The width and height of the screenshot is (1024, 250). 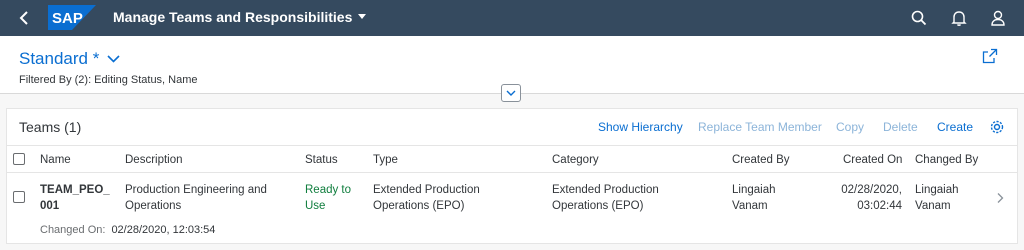 What do you see at coordinates (19, 159) in the screenshot?
I see `select-all-checkbox` at bounding box center [19, 159].